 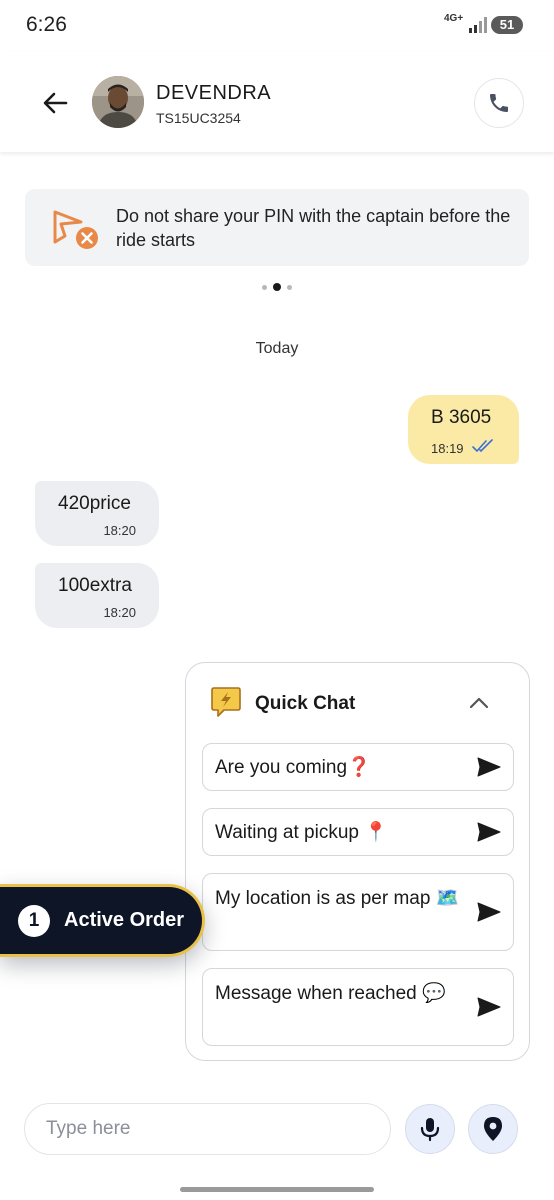 I want to click on home-indicator, so click(x=277, y=1189).